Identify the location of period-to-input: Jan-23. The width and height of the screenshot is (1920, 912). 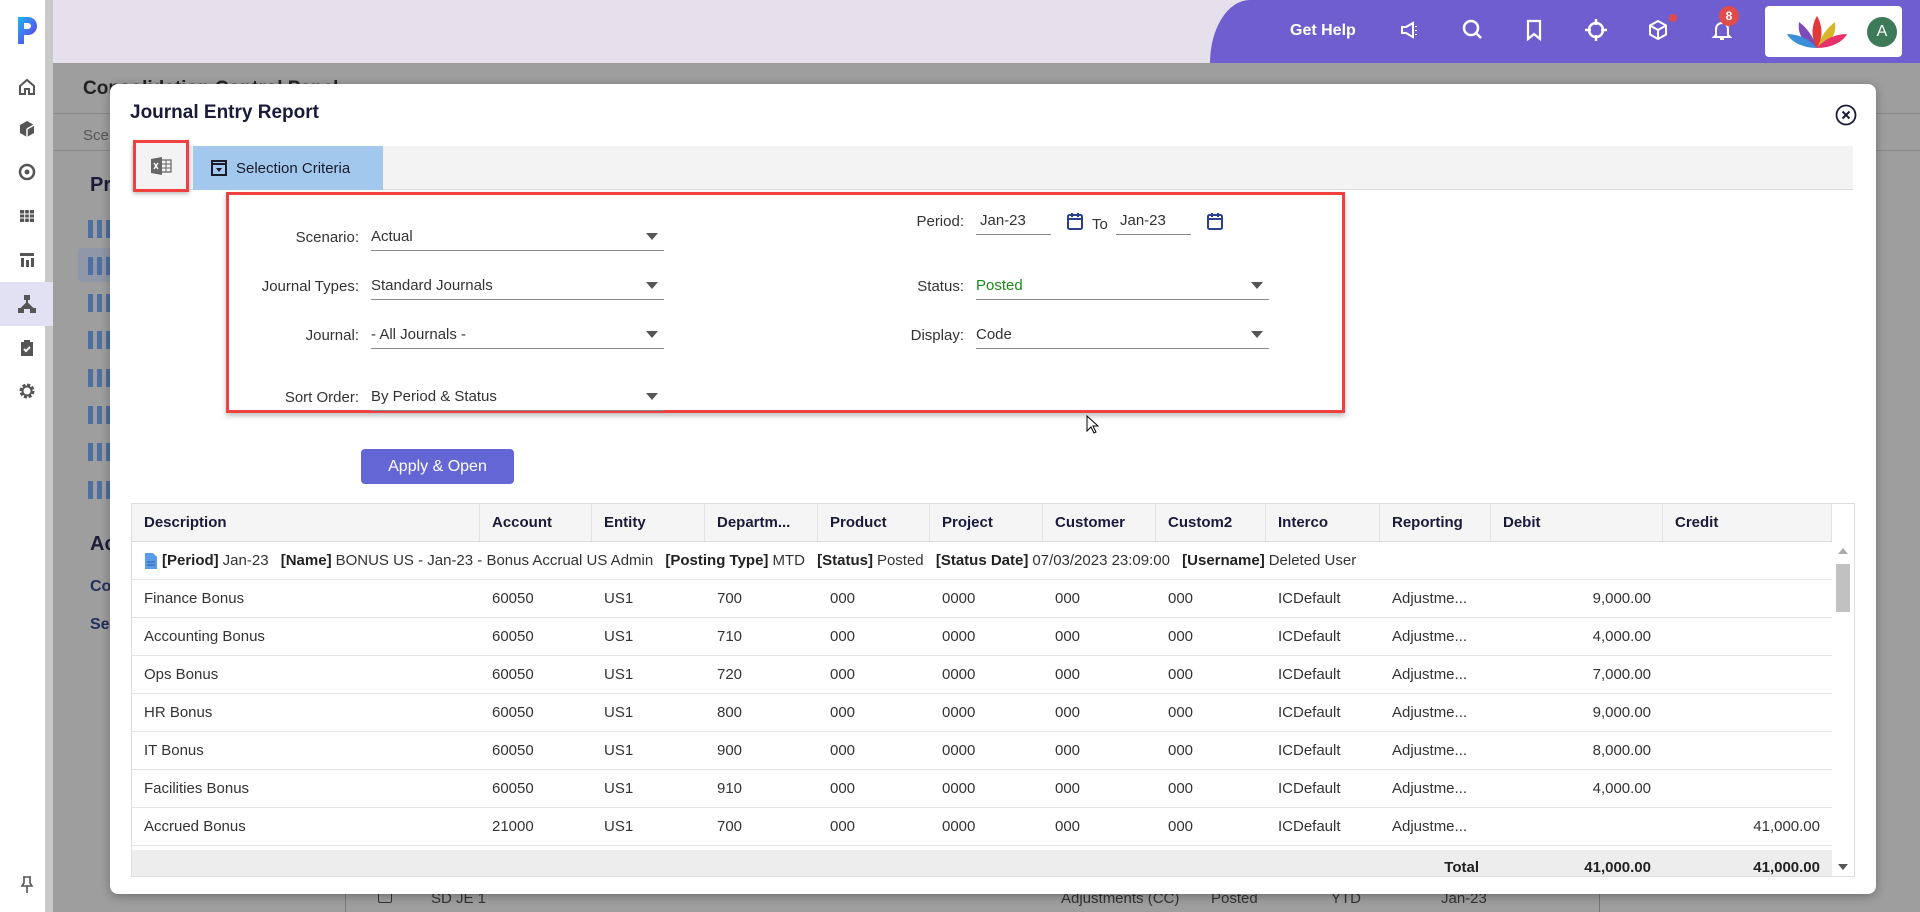
(1153, 222).